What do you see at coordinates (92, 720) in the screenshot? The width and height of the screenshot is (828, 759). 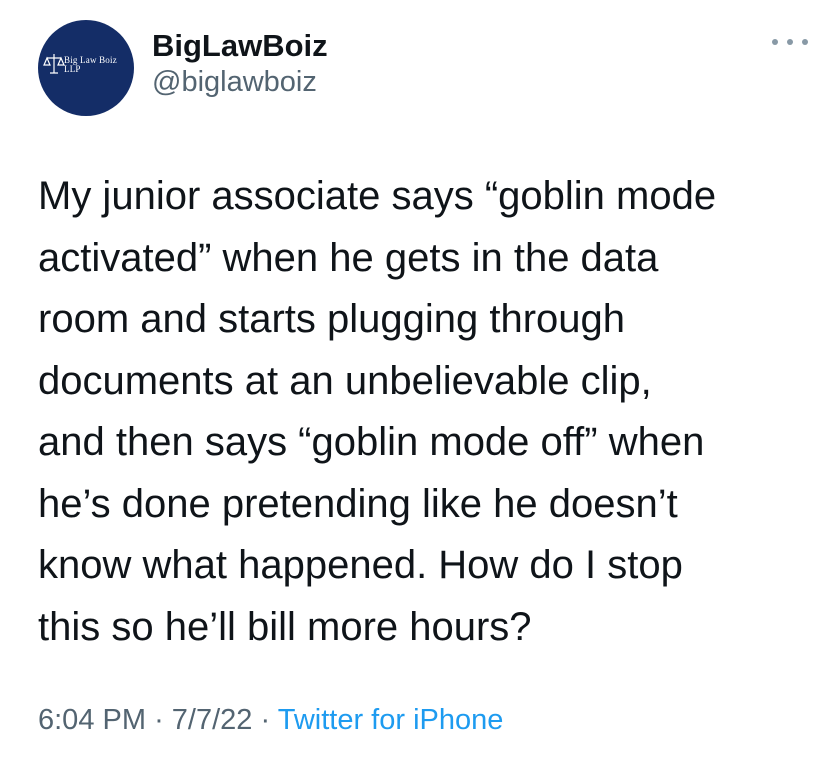 I see `tweet-time: 6:04 PM` at bounding box center [92, 720].